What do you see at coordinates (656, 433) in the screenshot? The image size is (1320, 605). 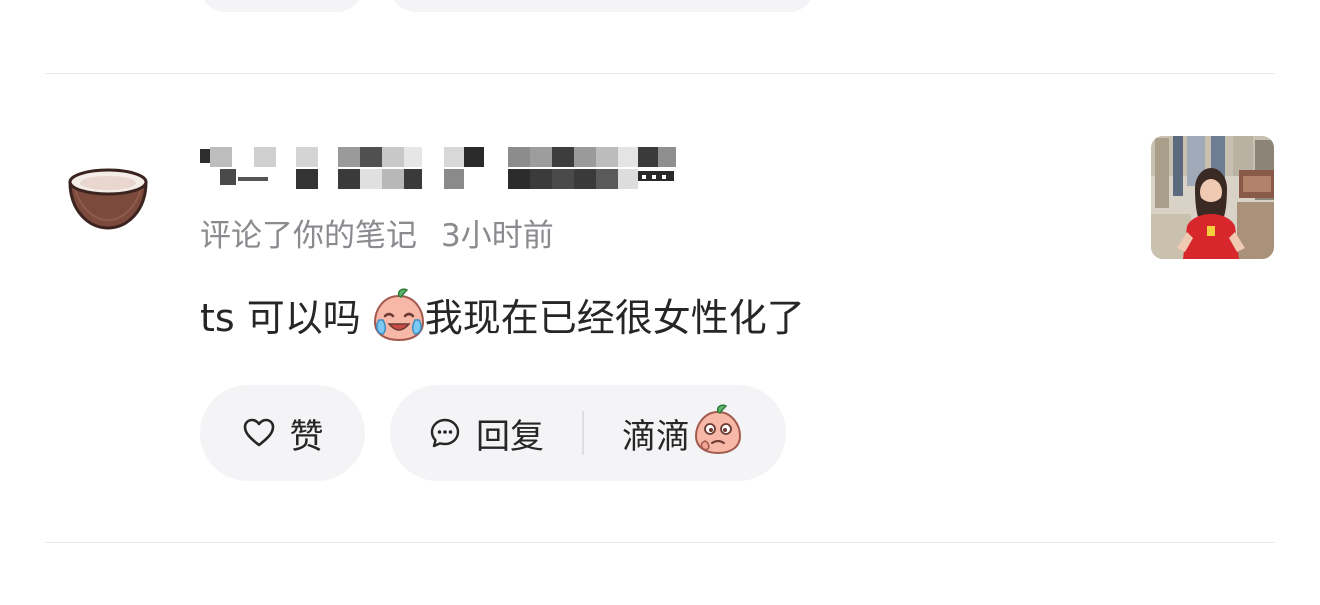 I see `quick-reply-button: 滴滴` at bounding box center [656, 433].